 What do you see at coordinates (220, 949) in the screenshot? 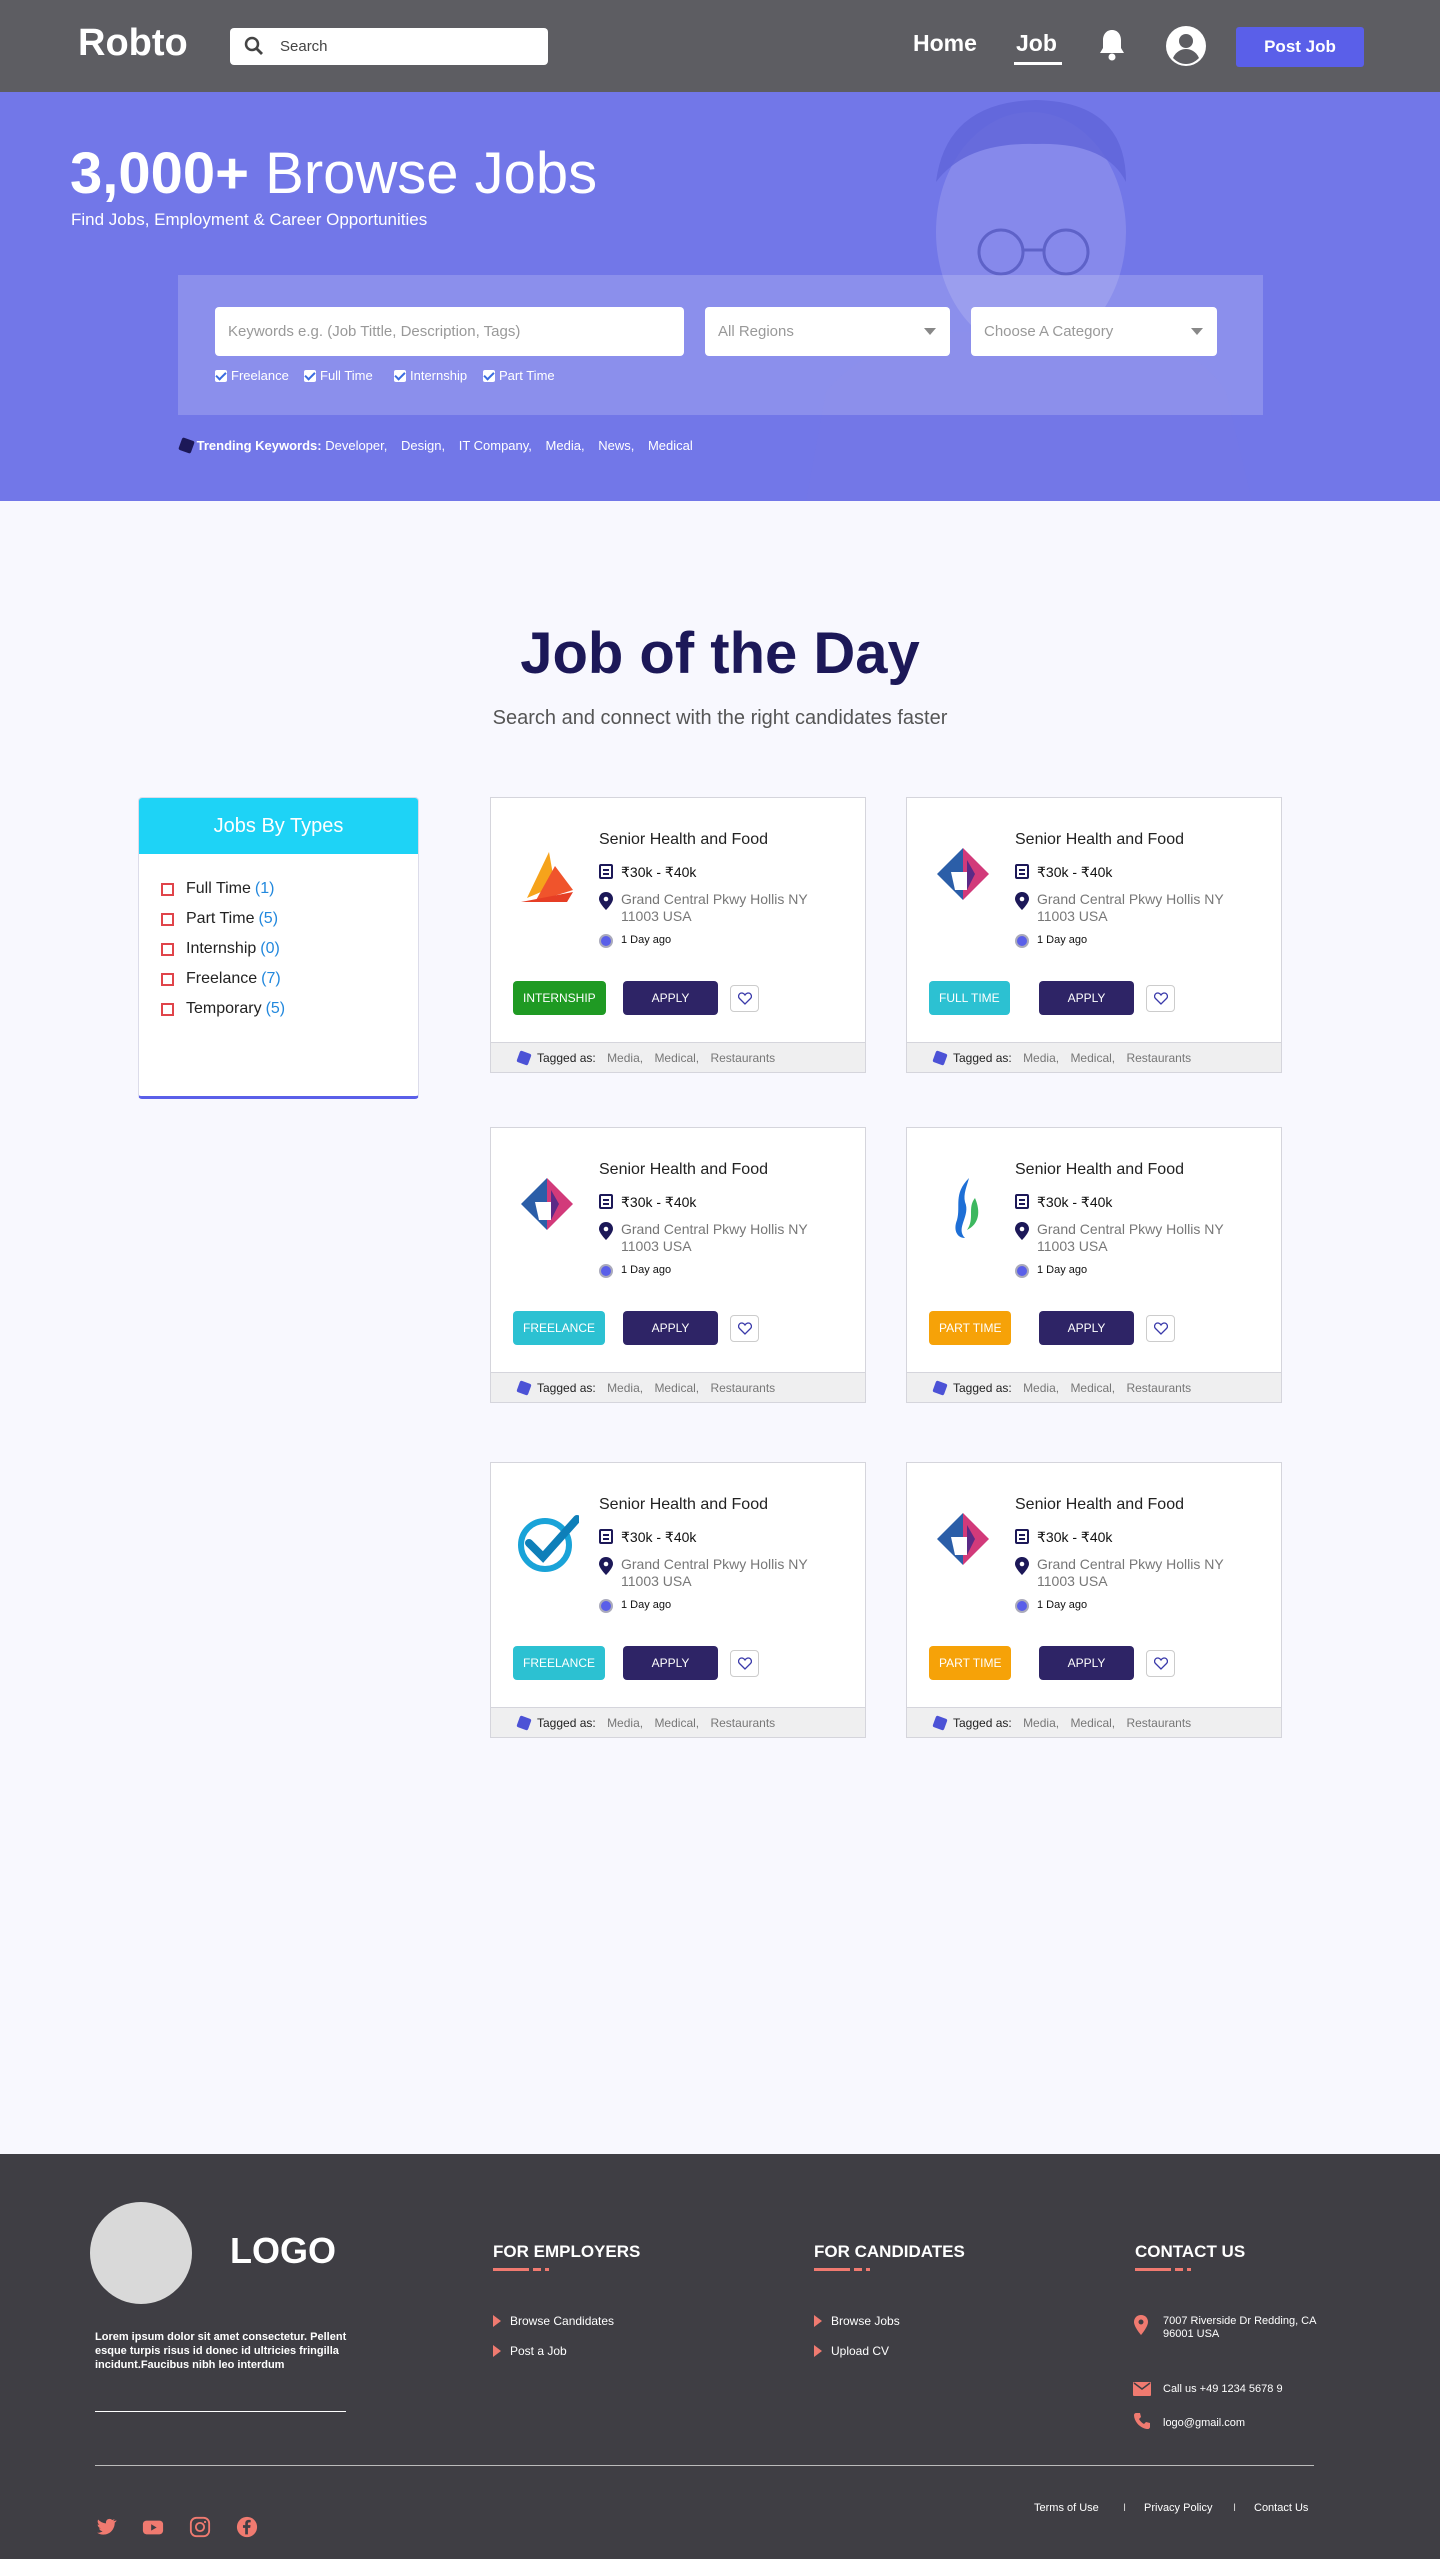
I see `type-filter-internship: Internship (0)` at bounding box center [220, 949].